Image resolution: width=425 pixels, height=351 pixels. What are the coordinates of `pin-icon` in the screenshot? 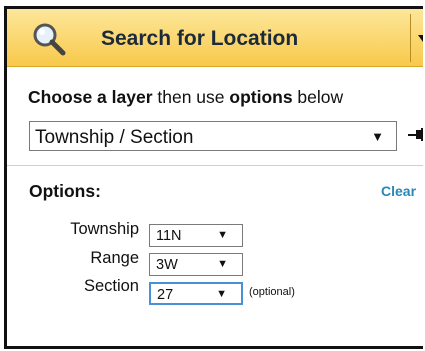 It's located at (415, 135).